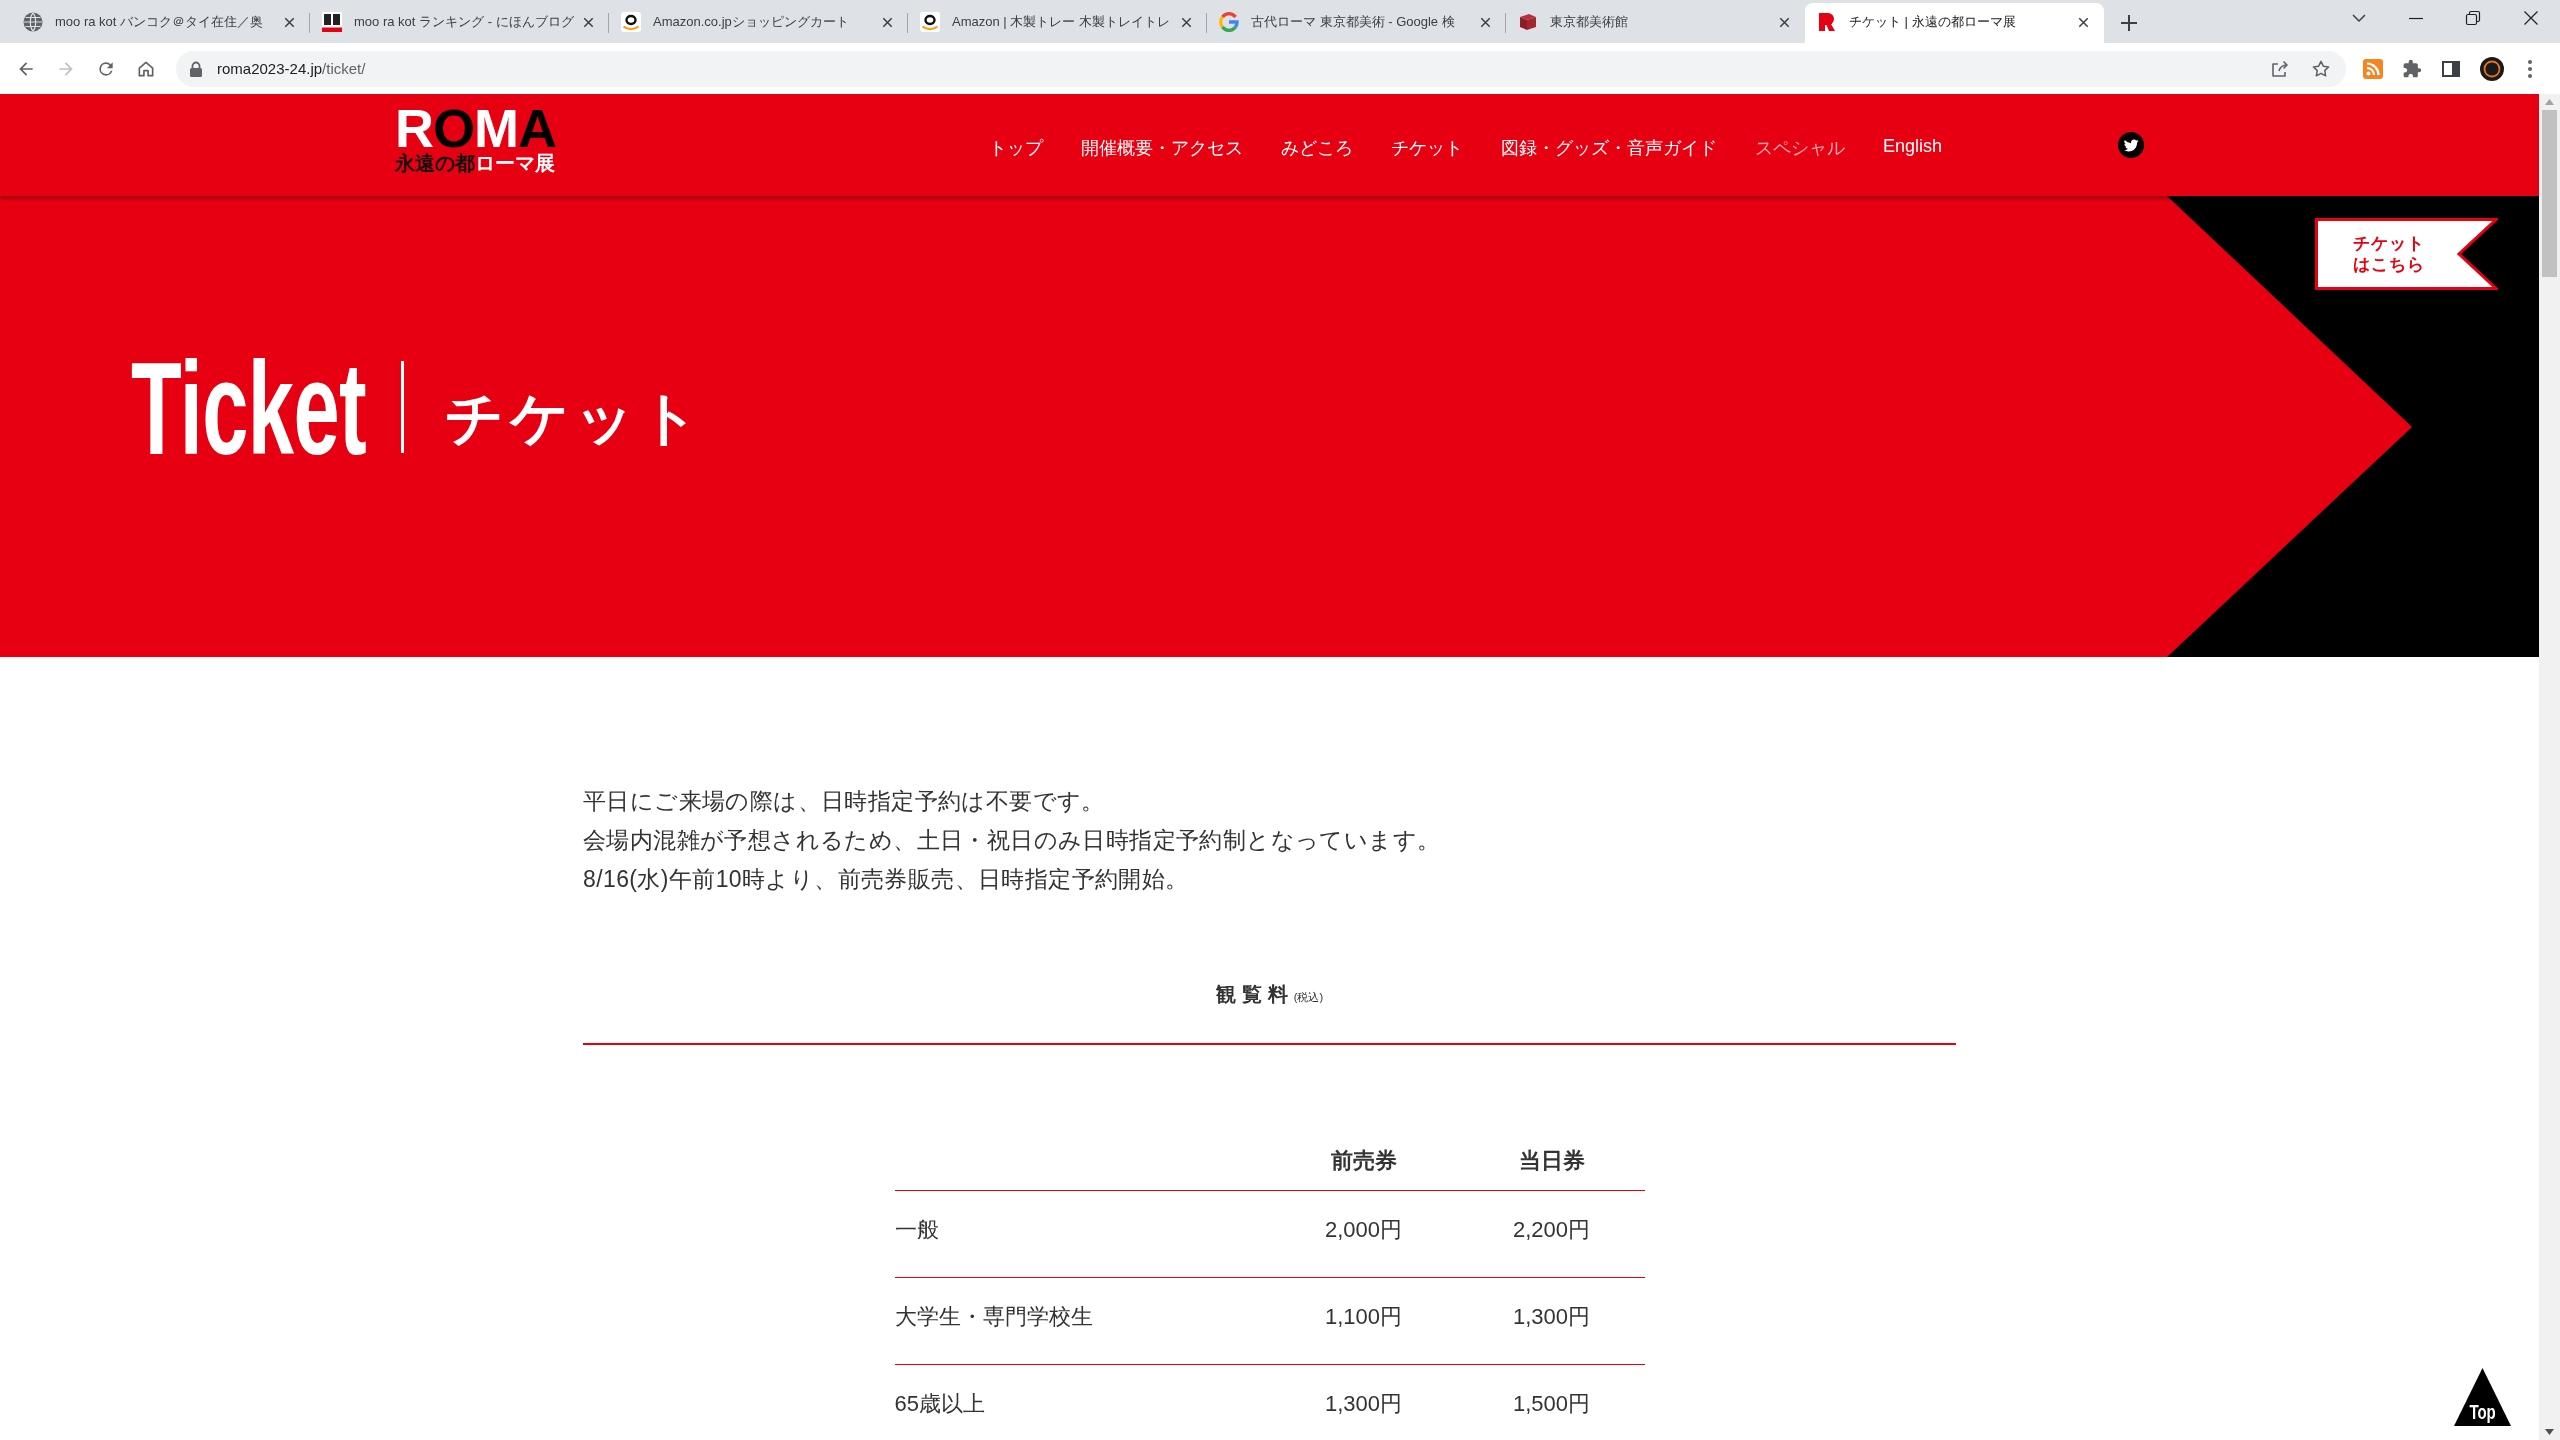  Describe the element at coordinates (1913, 147) in the screenshot. I see `nav-link: English` at that location.